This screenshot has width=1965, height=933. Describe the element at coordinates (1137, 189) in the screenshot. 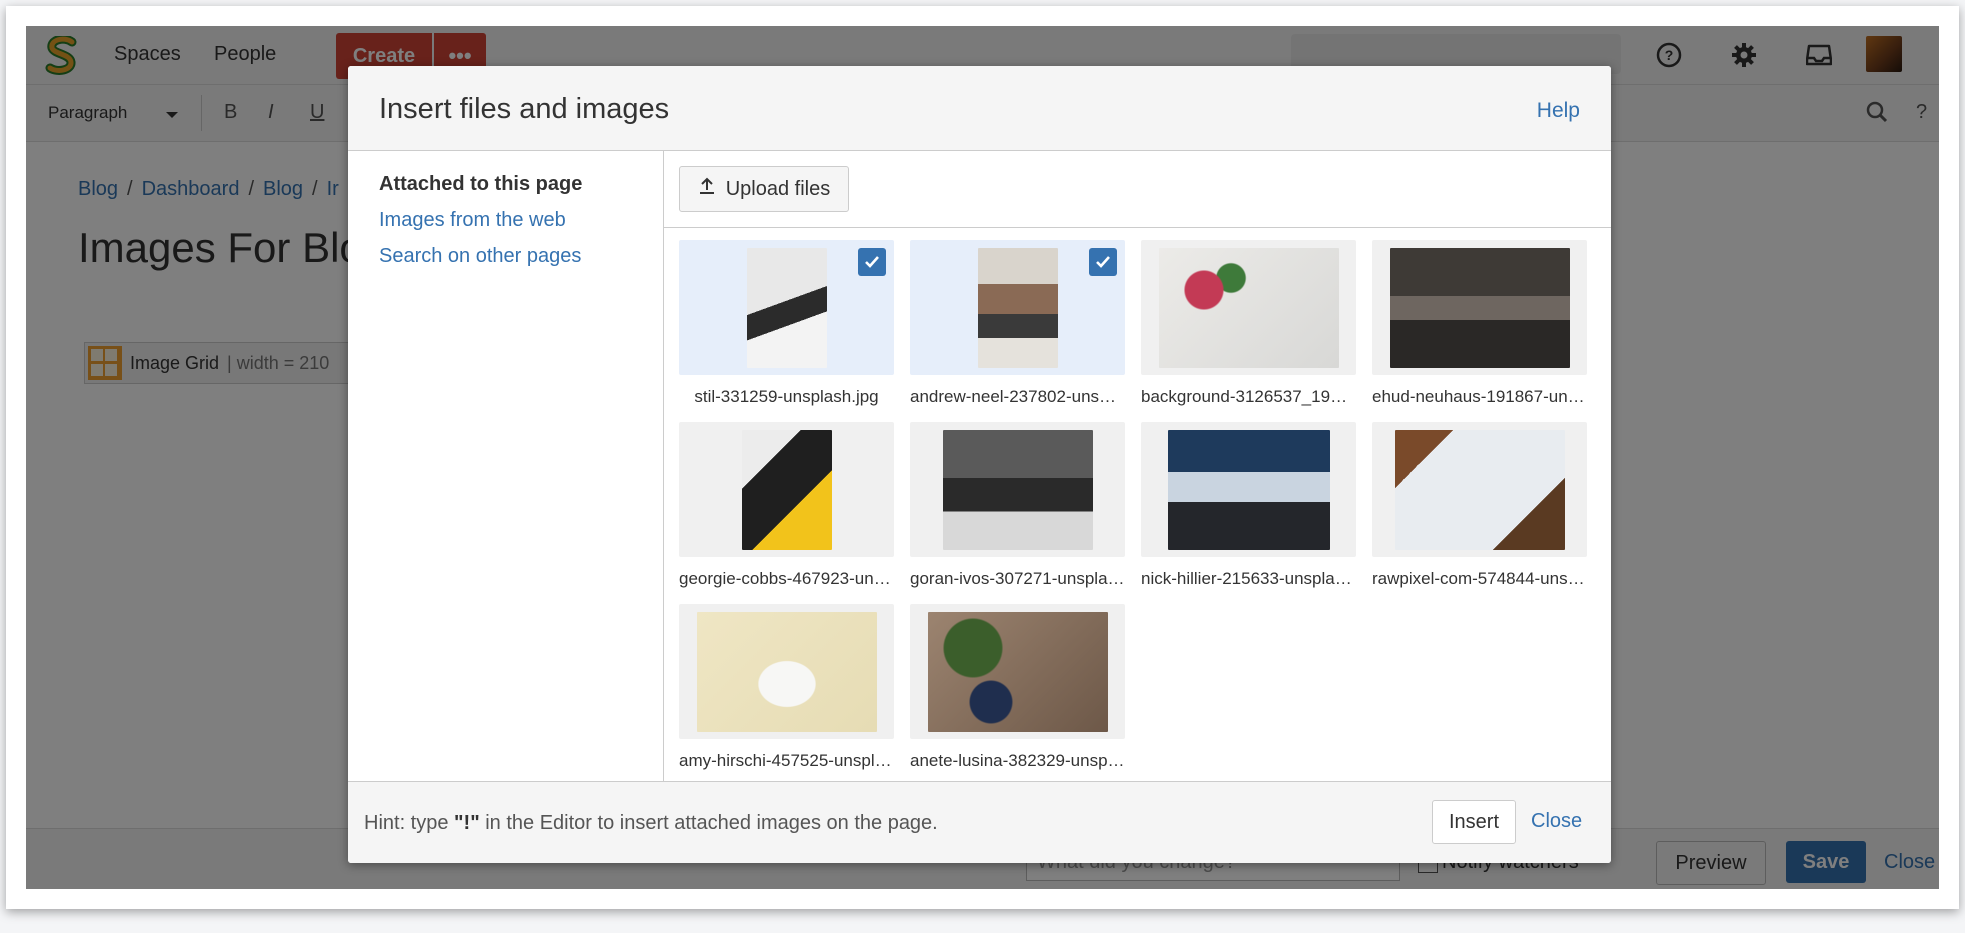

I see `upload-bar: Upload files` at that location.